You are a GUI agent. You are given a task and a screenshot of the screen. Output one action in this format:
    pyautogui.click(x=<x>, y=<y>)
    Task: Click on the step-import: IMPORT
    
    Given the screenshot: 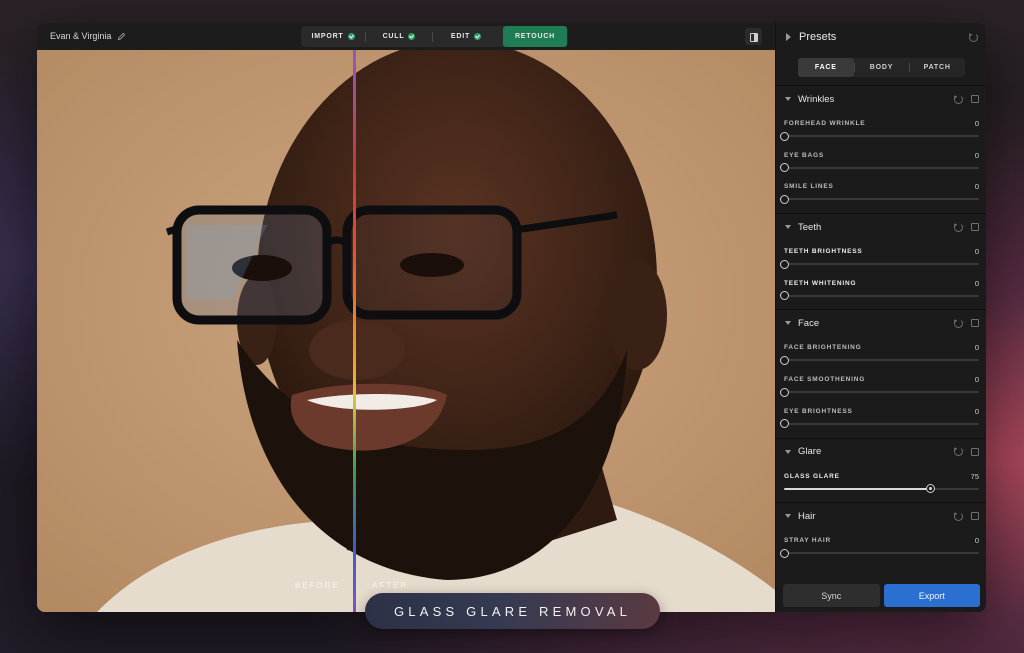 What is the action you would take?
    pyautogui.click(x=333, y=36)
    